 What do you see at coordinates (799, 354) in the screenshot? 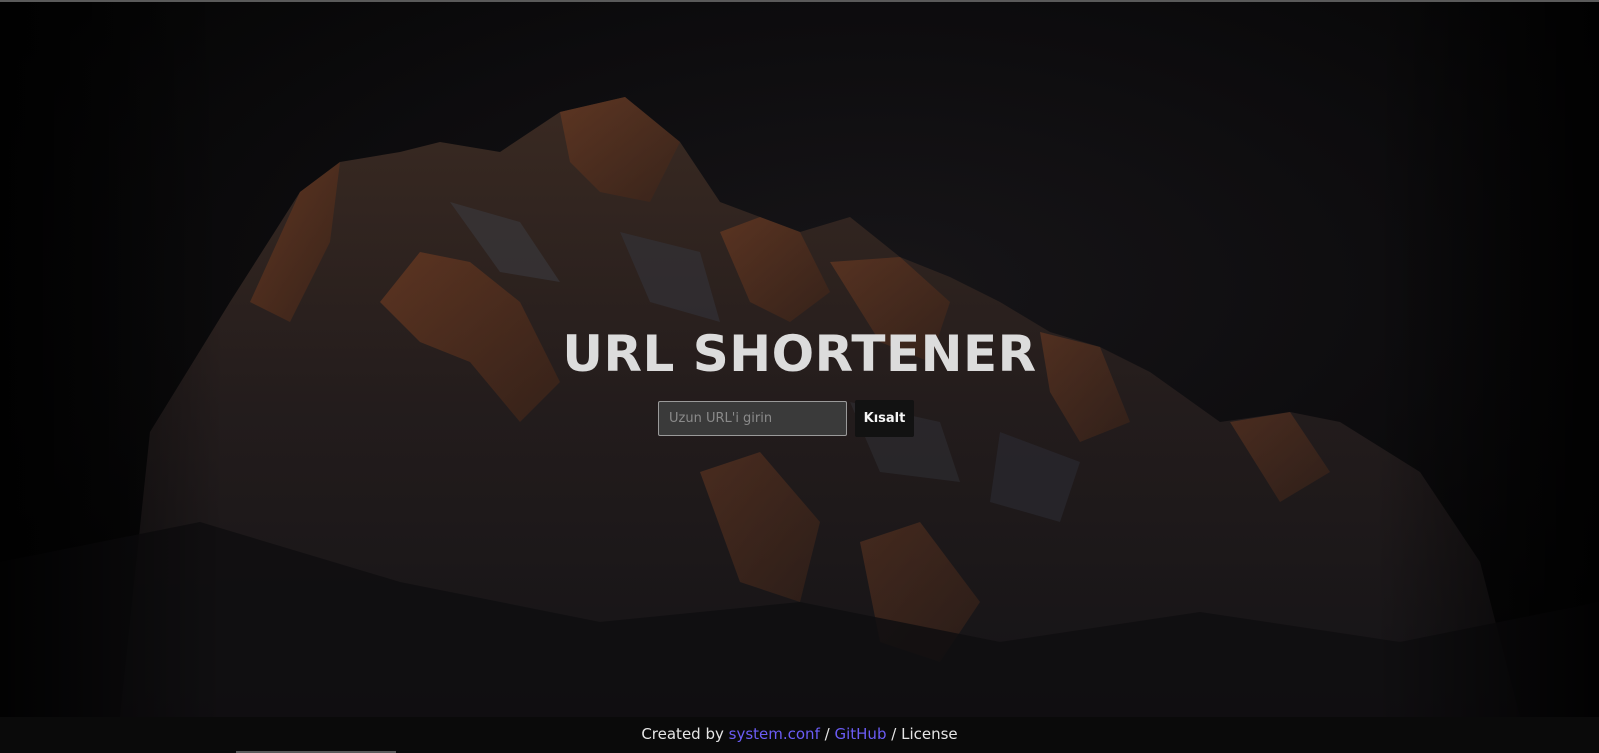
I see `page-title: URL SHORTENER` at bounding box center [799, 354].